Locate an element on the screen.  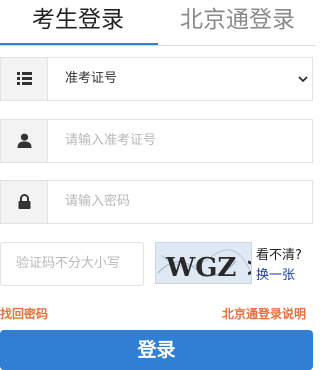
id-type-select: 准考证号 is located at coordinates (156, 79).